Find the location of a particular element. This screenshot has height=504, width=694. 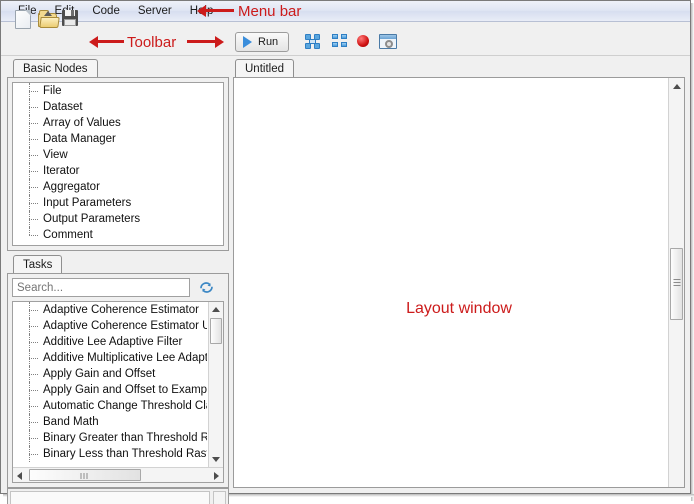

save-disk-icon is located at coordinates (70, 18).